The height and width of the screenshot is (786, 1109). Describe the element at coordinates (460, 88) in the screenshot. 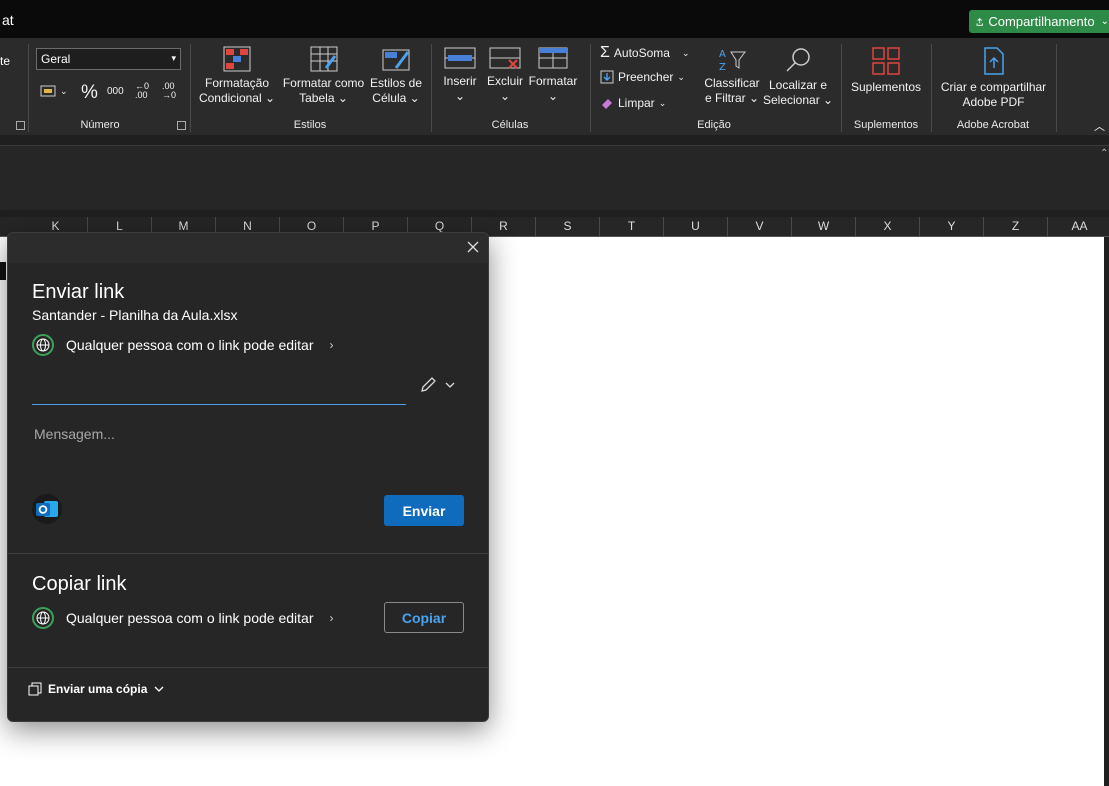

I see `insert-cells-label: Inserir ⌄` at that location.